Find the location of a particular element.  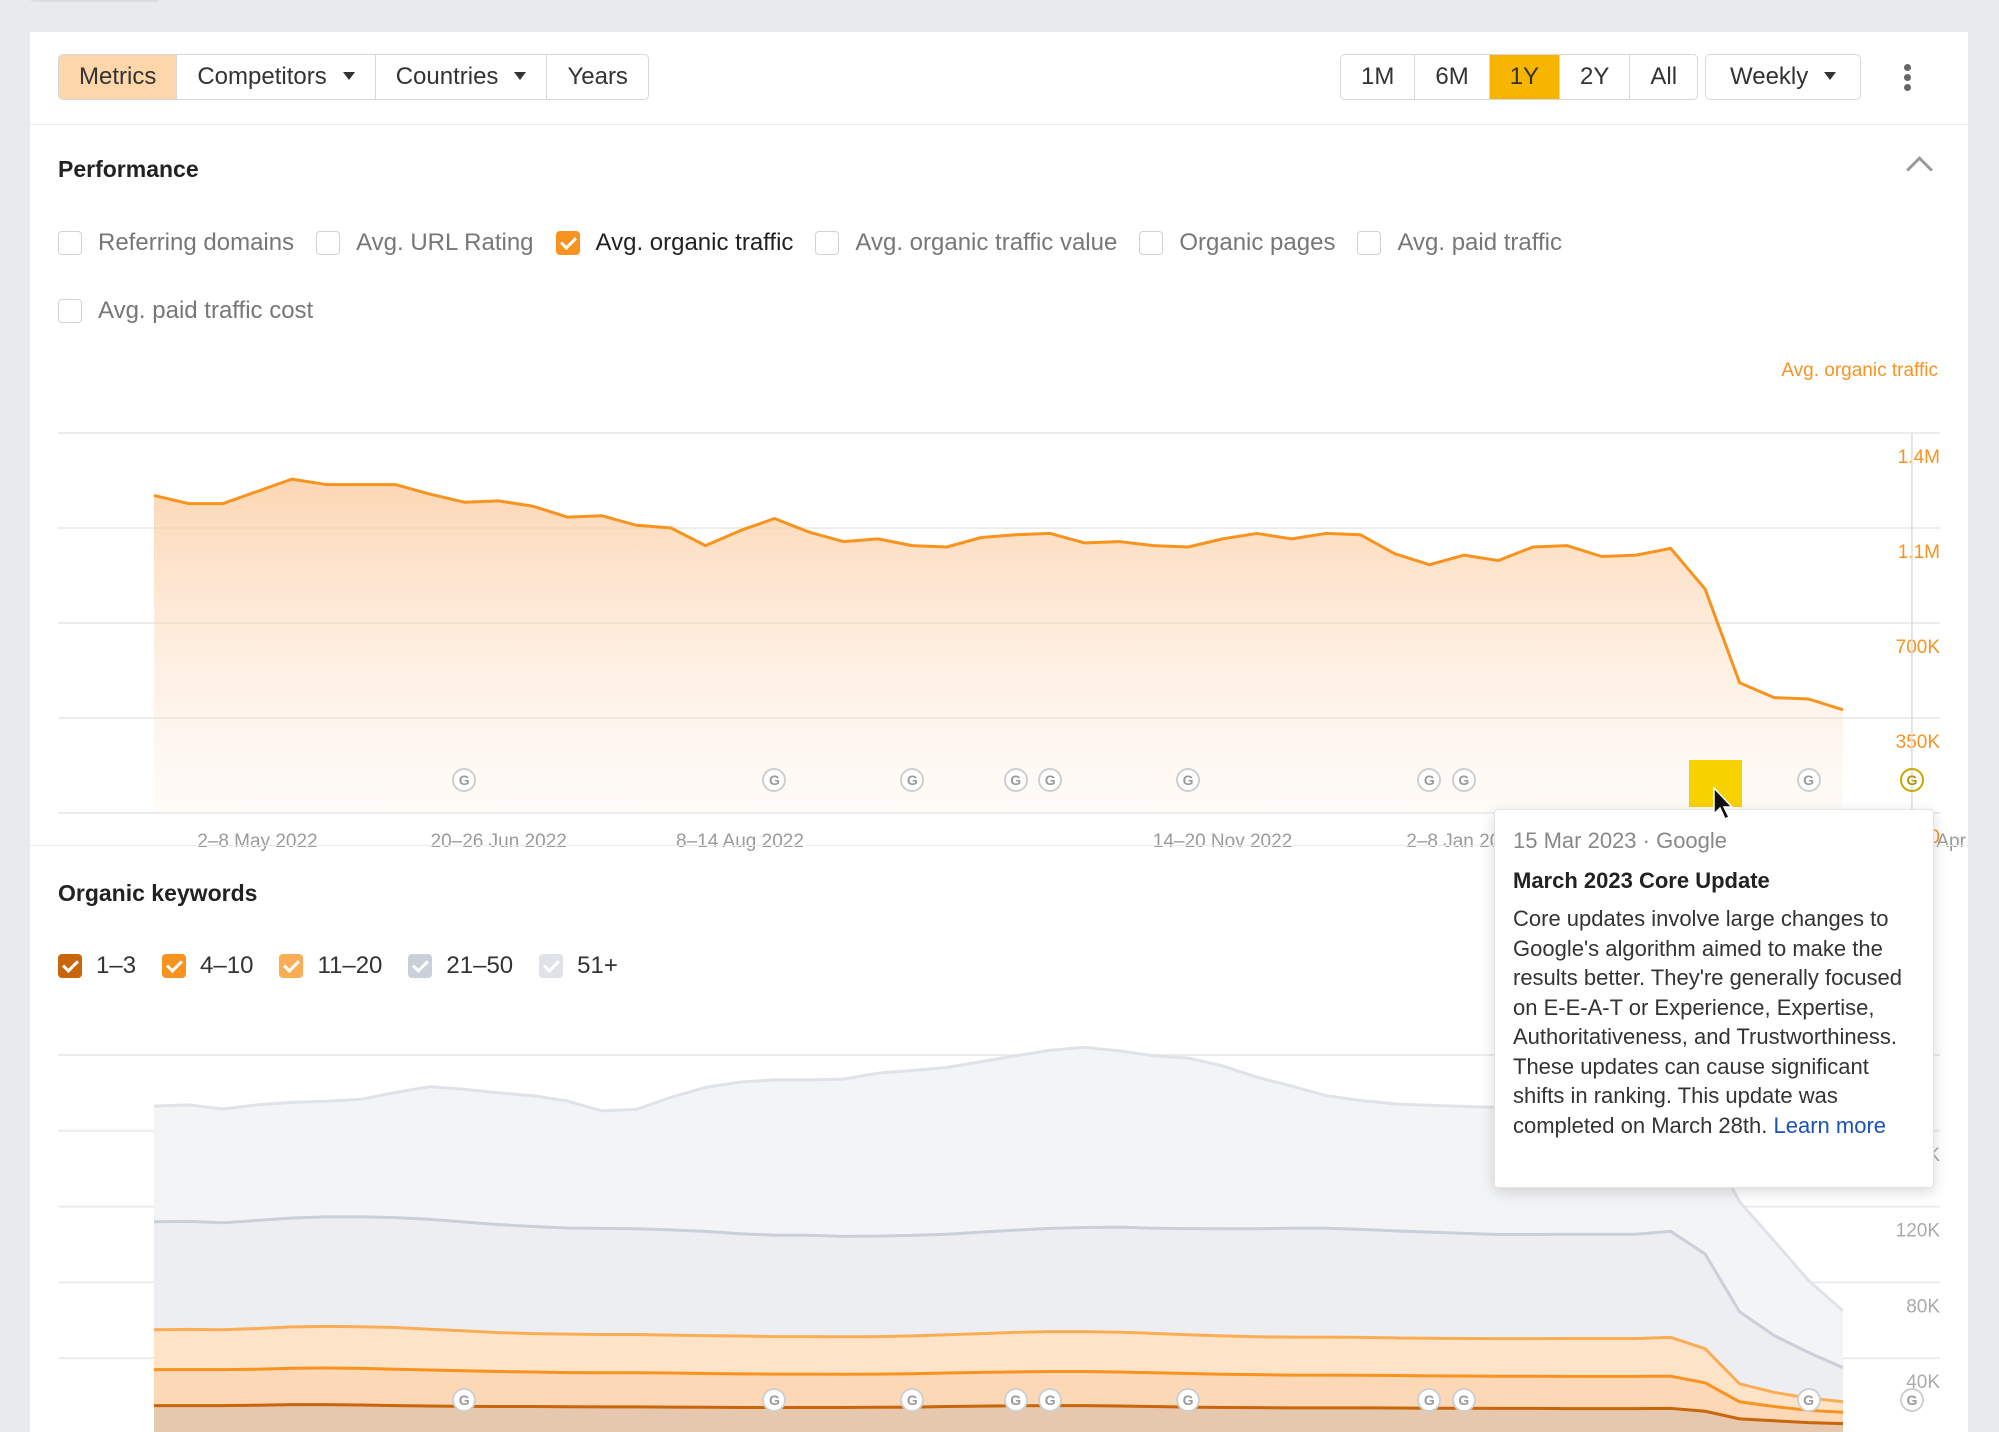

checkbox-1-3: 1–3 is located at coordinates (97, 966).